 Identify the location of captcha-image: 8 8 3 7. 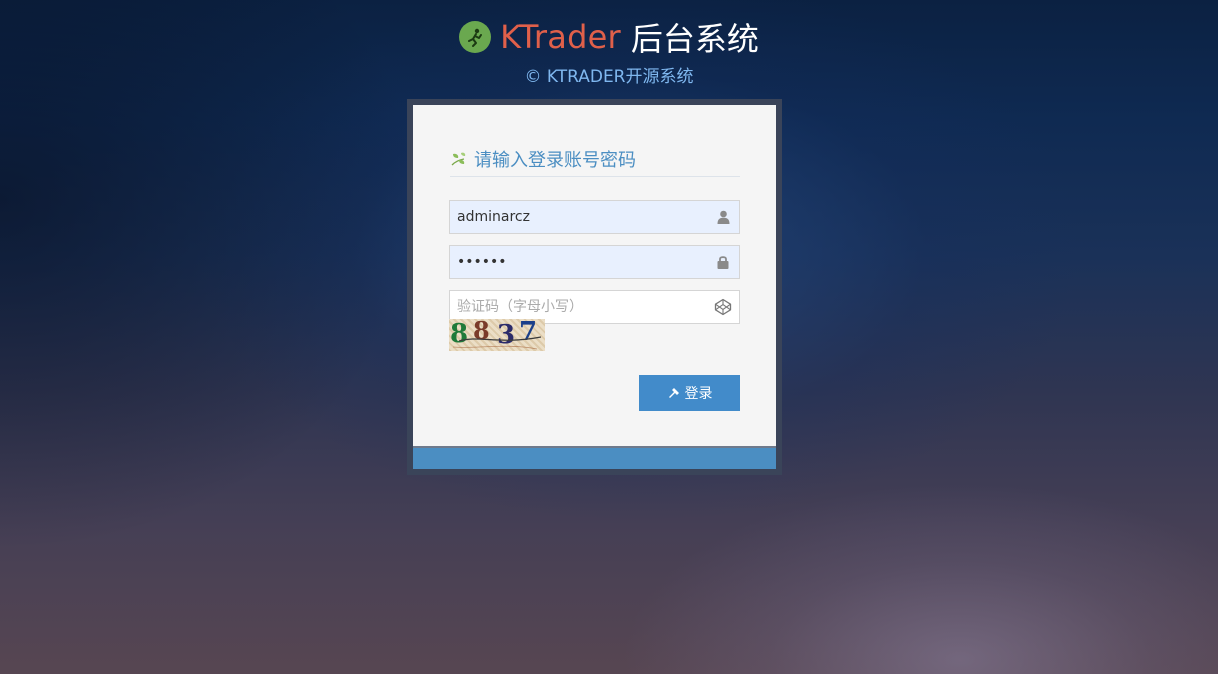
(497, 335).